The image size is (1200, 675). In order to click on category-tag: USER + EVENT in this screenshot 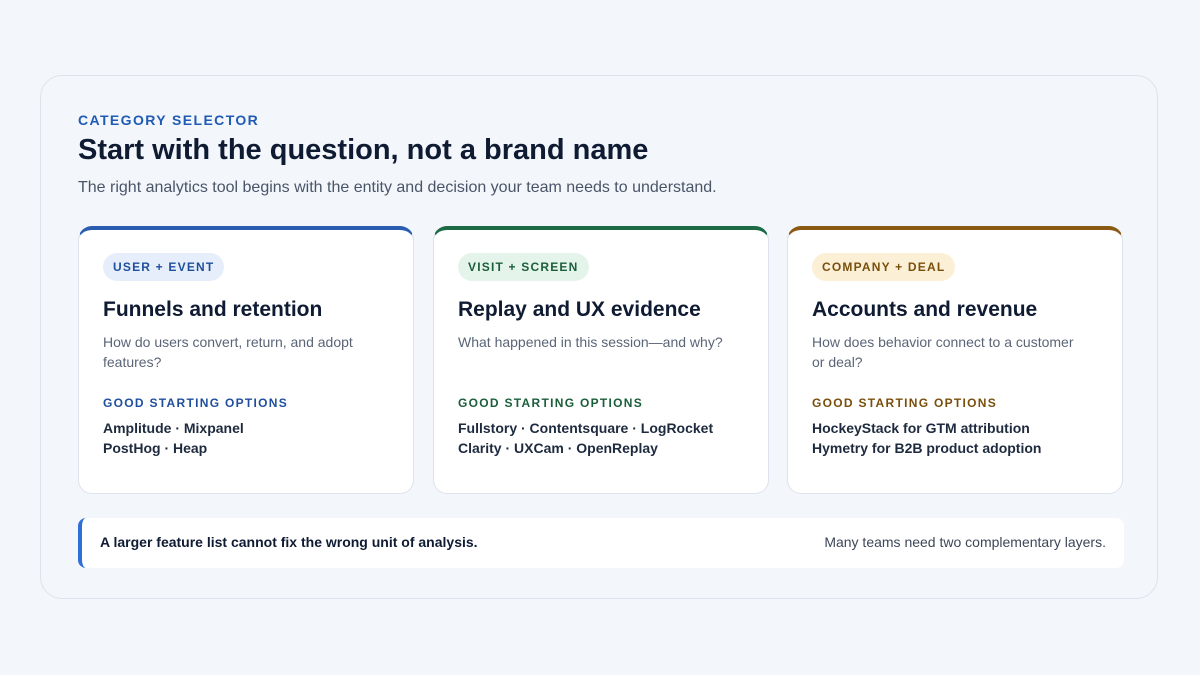, I will do `click(164, 267)`.